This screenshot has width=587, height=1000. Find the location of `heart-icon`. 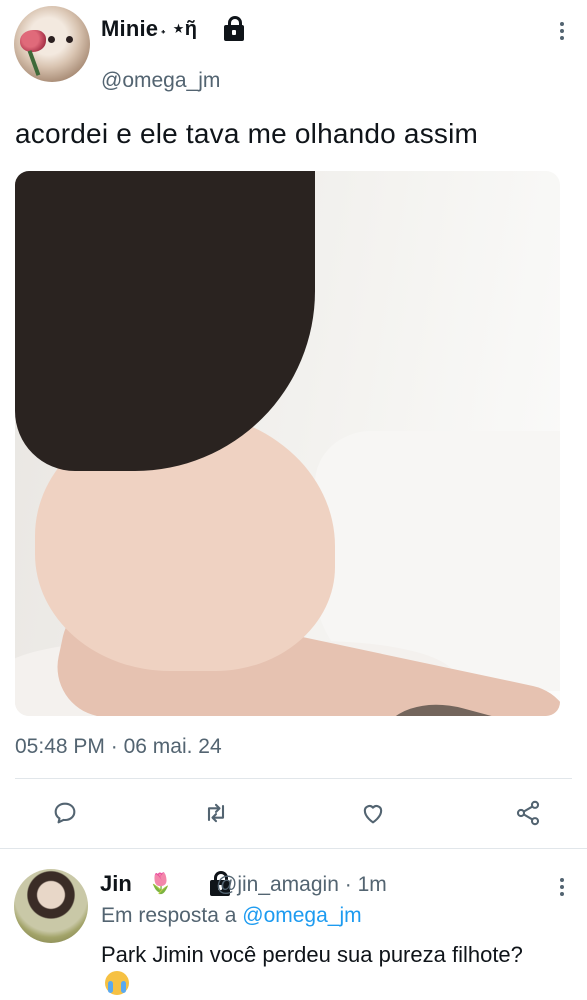

heart-icon is located at coordinates (373, 814).